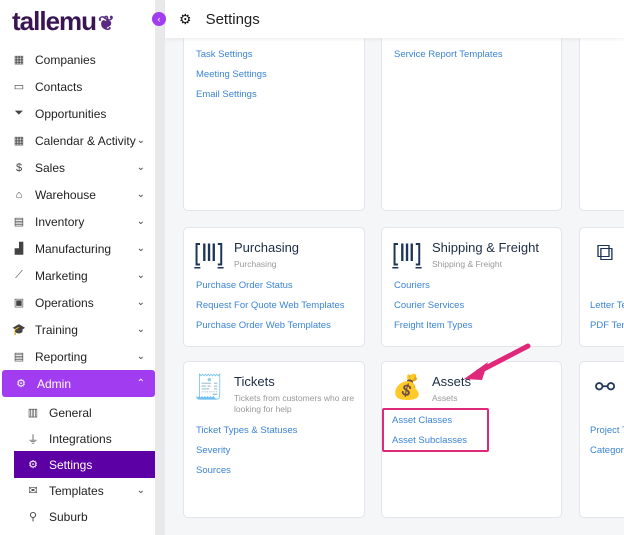 This screenshot has width=624, height=535. I want to click on warehouse-icon: ⌂, so click(19, 194).